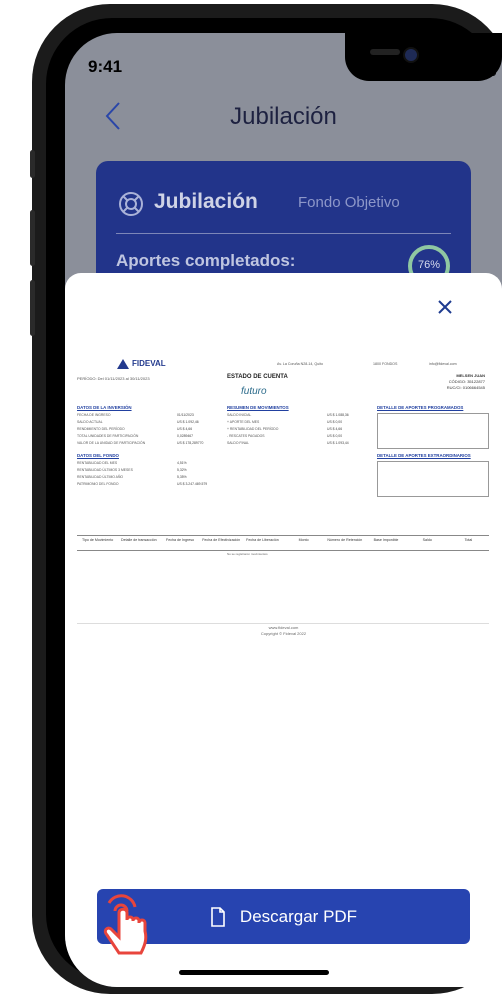  Describe the element at coordinates (484, 69) in the screenshot. I see `battery-icon` at that location.